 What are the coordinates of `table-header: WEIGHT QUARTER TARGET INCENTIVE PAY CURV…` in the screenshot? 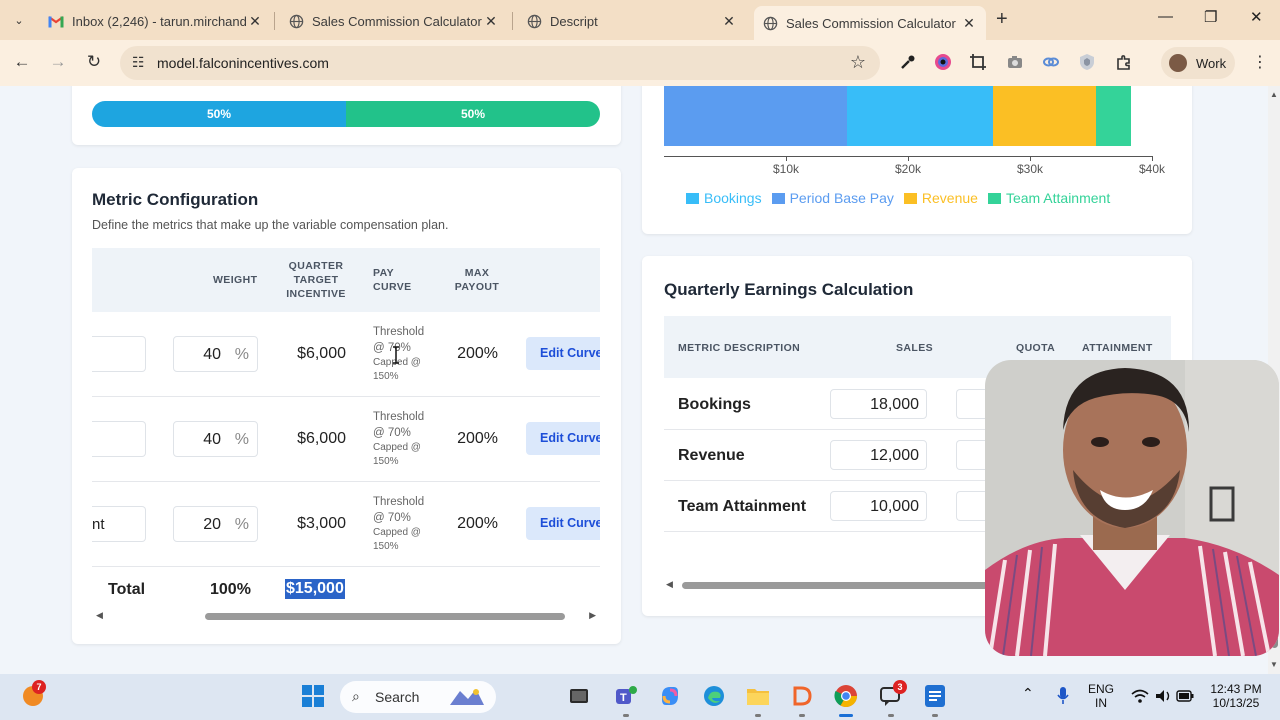 It's located at (346, 280).